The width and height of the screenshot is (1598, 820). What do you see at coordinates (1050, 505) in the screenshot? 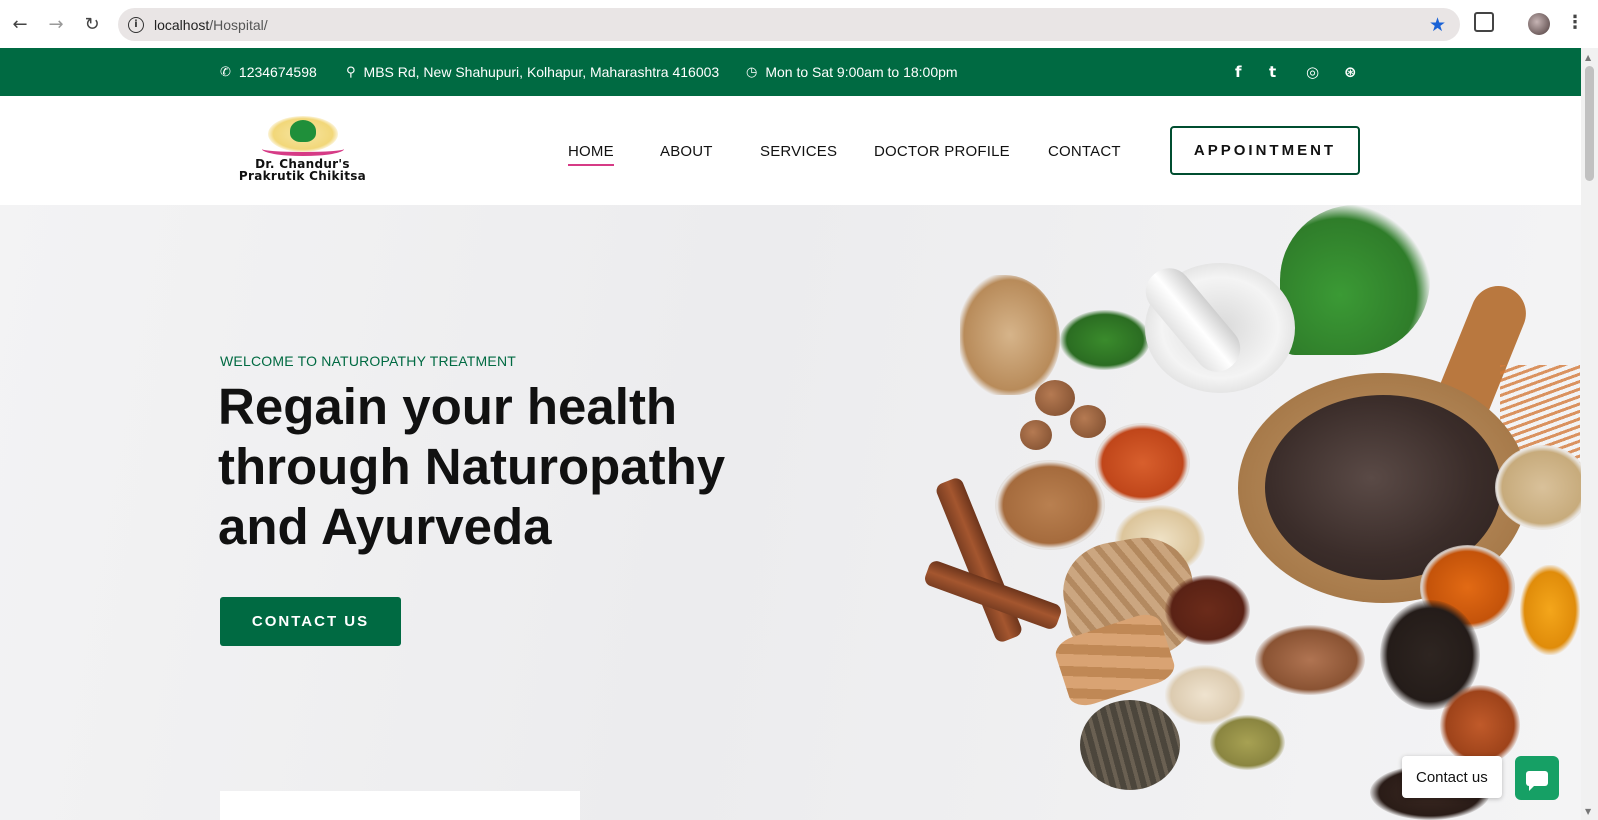
I see `brown-powder-dish` at bounding box center [1050, 505].